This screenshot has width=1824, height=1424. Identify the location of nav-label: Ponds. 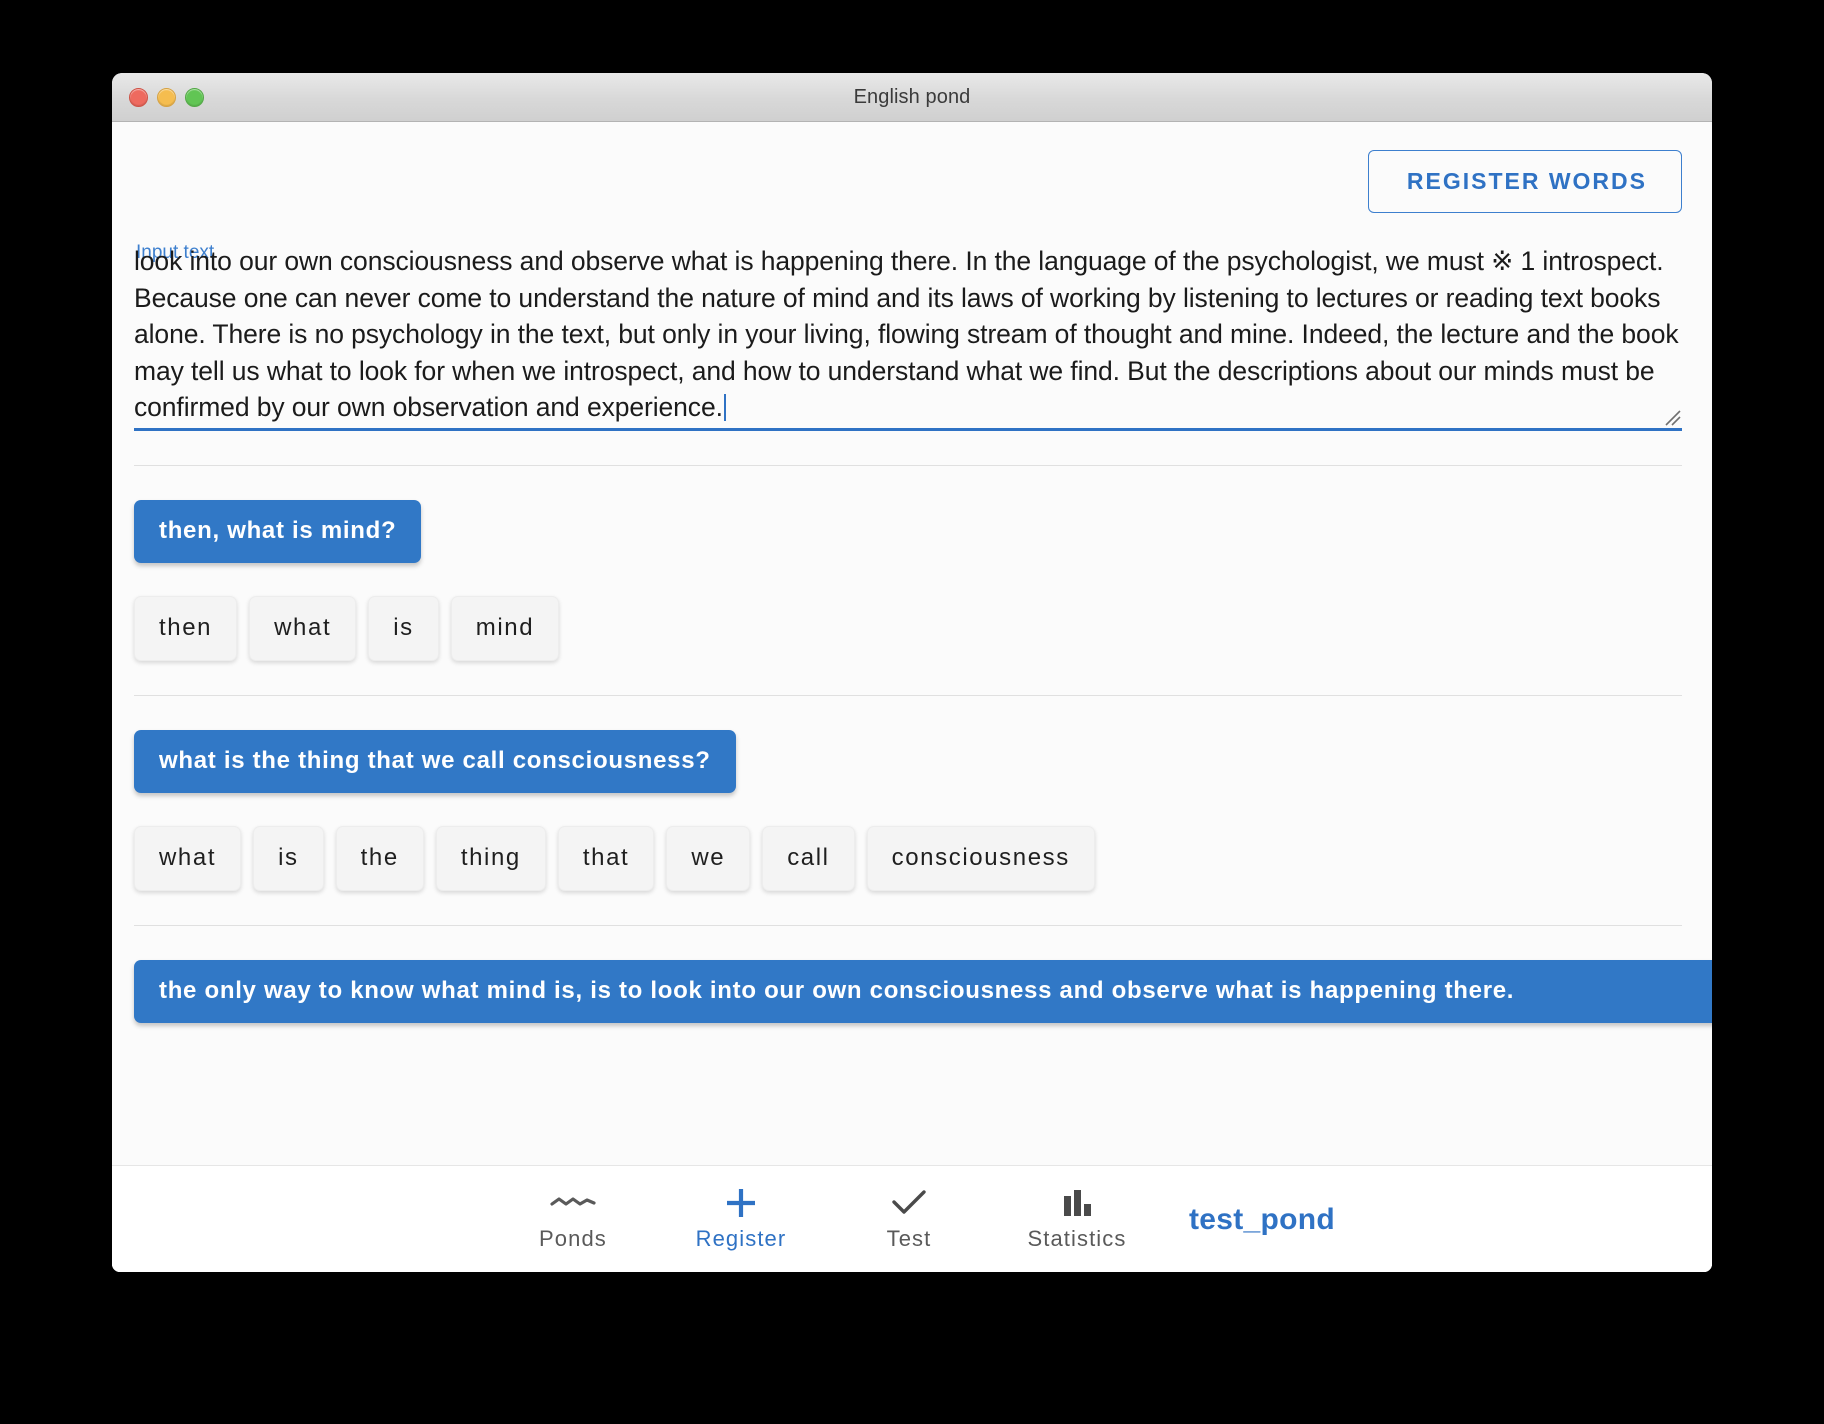
(573, 1239).